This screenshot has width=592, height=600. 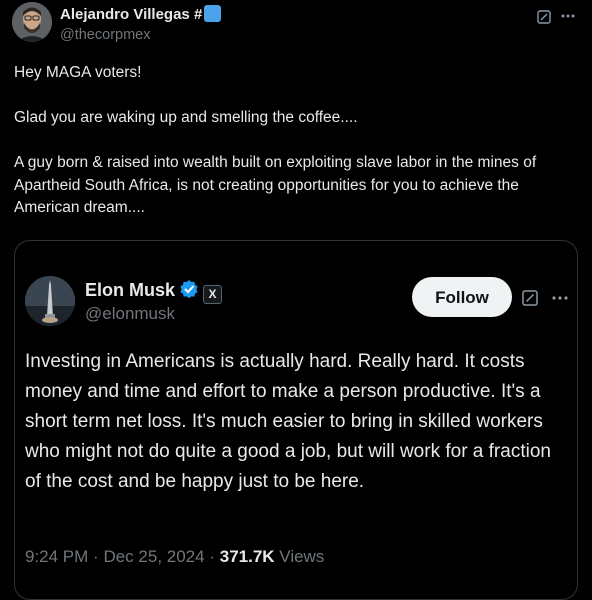 What do you see at coordinates (462, 297) in the screenshot?
I see `follow-button: Follow` at bounding box center [462, 297].